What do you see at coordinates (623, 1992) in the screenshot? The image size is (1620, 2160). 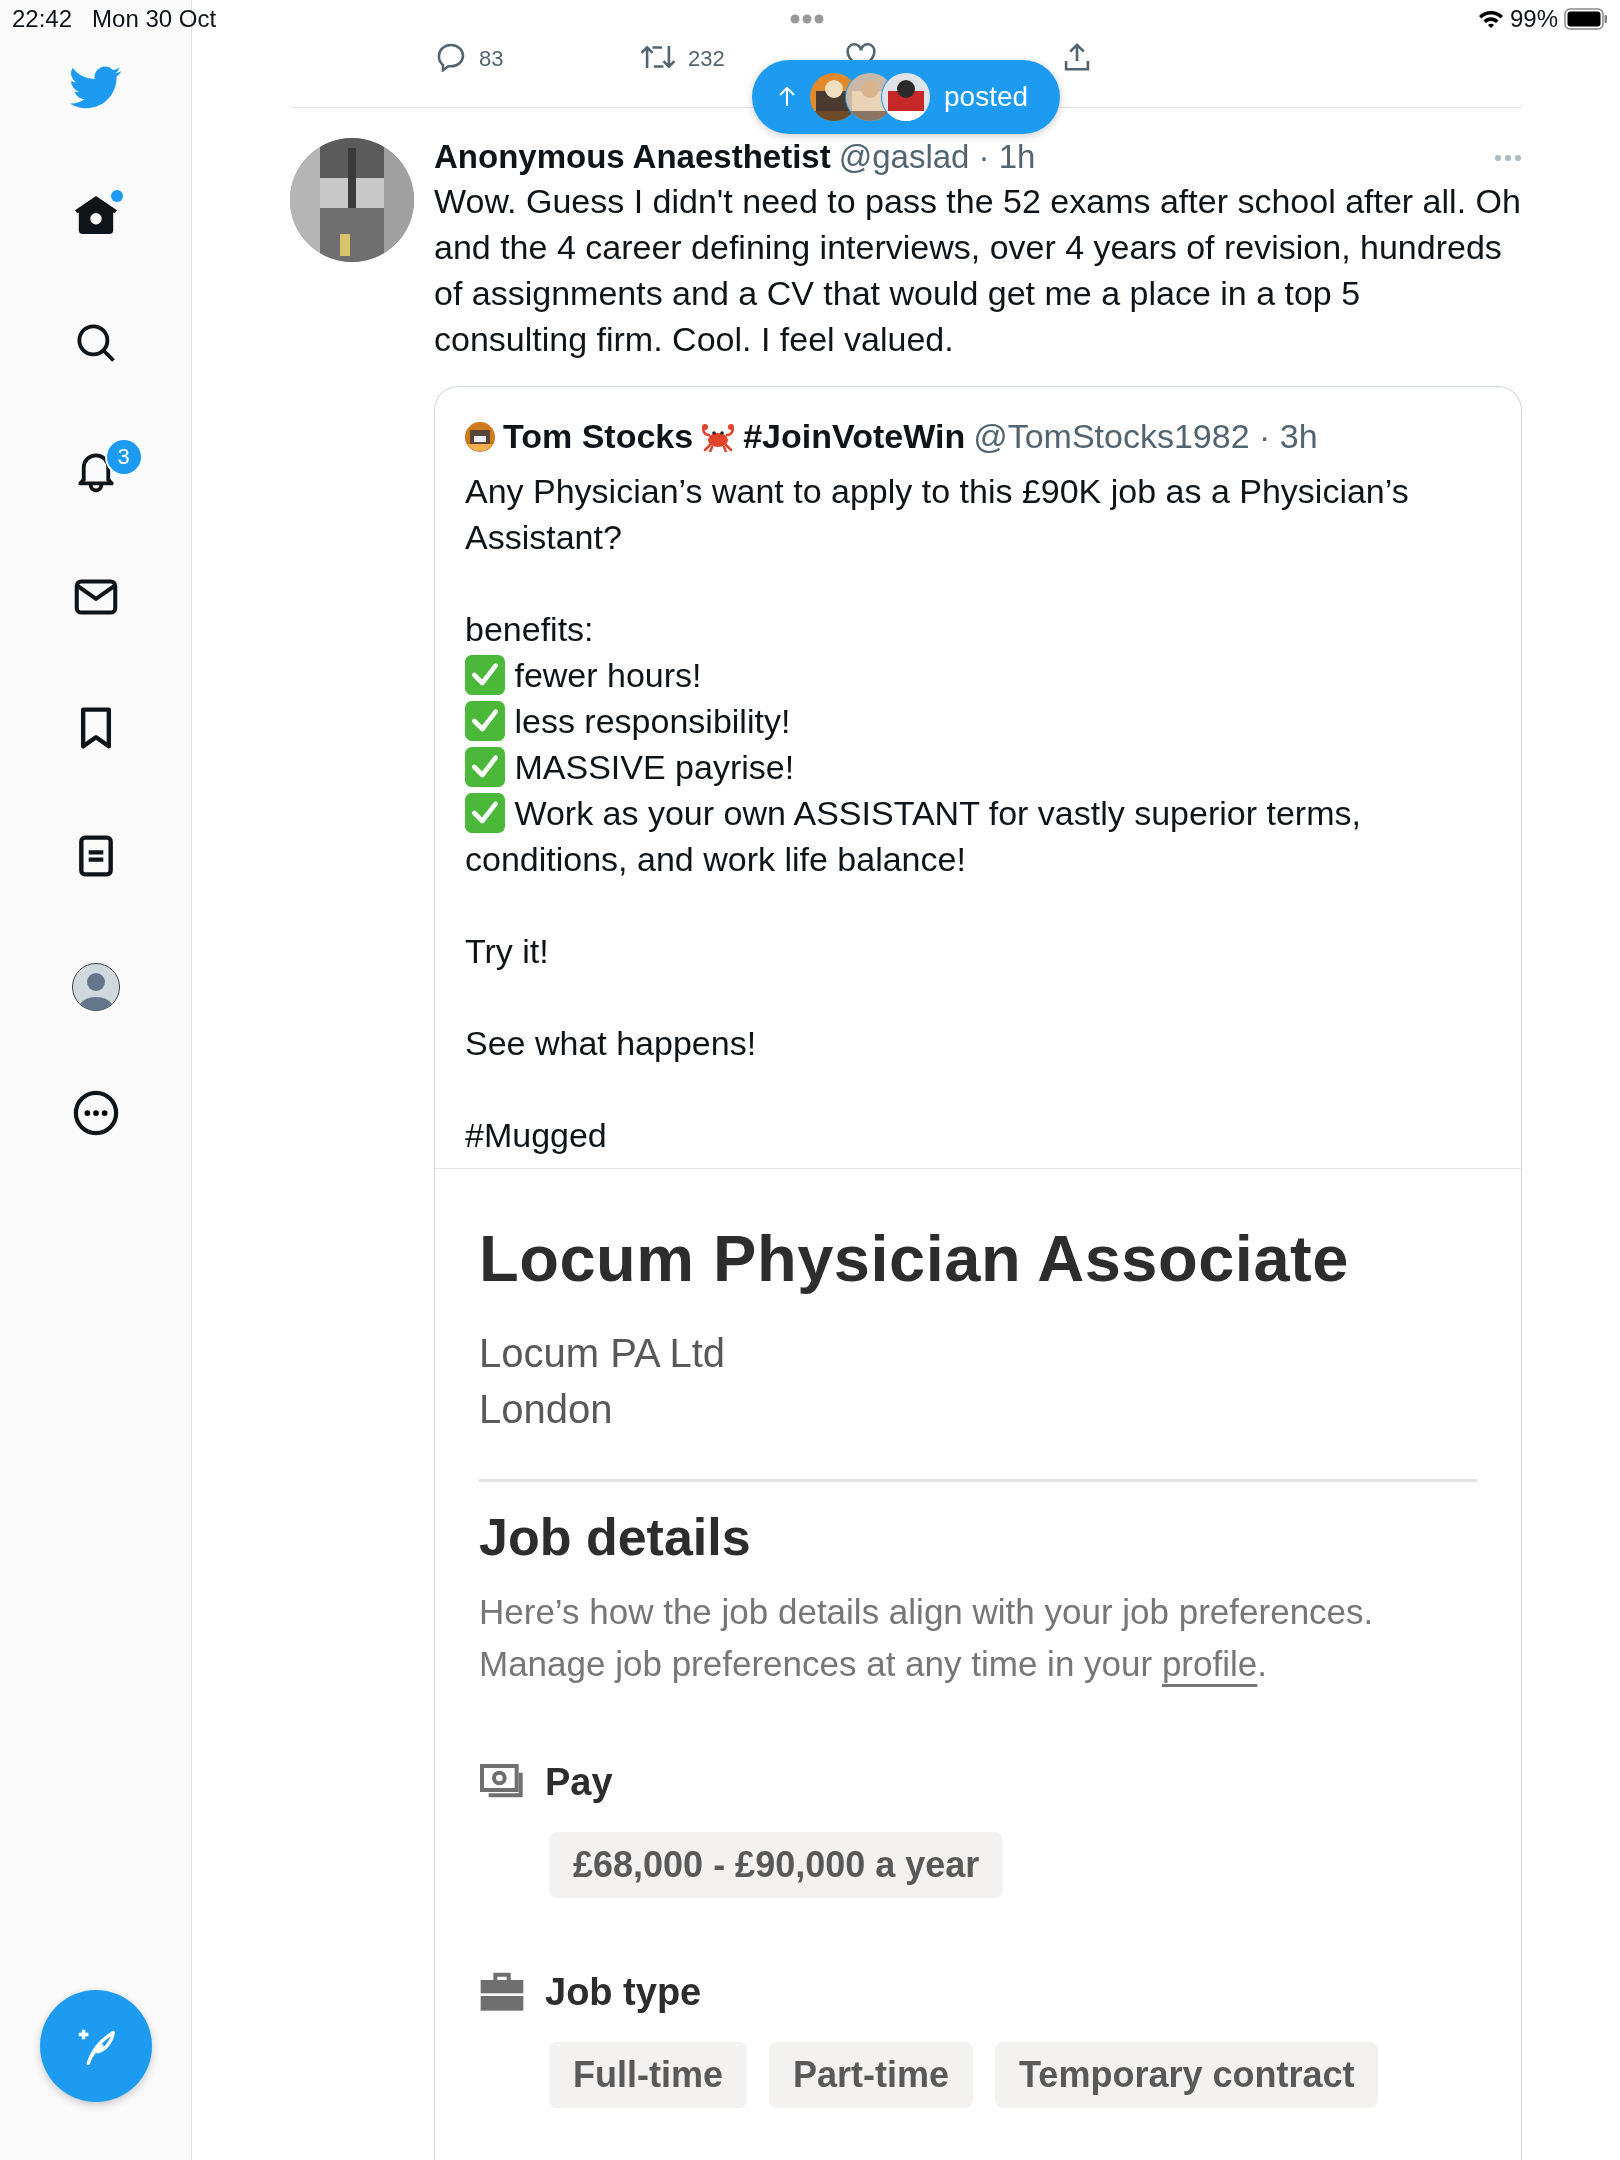 I see `detail-label: Job type` at bounding box center [623, 1992].